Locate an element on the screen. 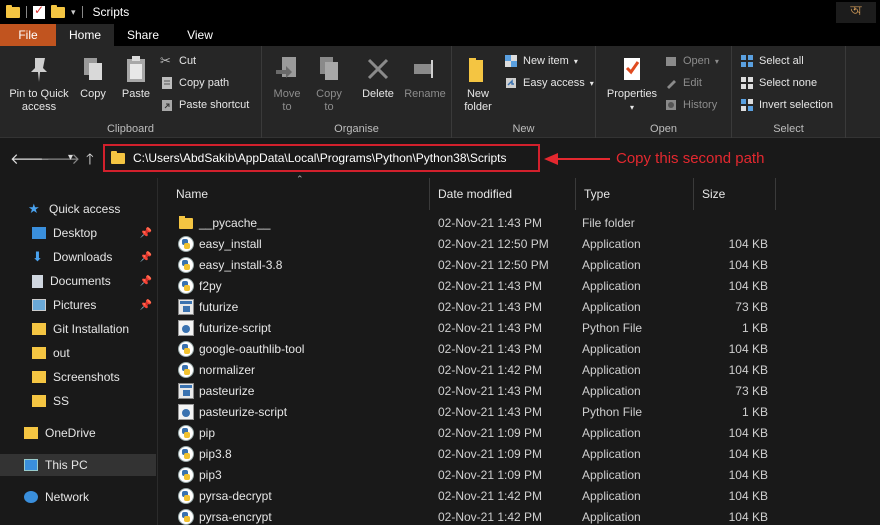 The height and width of the screenshot is (525, 880). sidebar-item-downloads: ⬇ Downloads 📌 is located at coordinates (78, 257).